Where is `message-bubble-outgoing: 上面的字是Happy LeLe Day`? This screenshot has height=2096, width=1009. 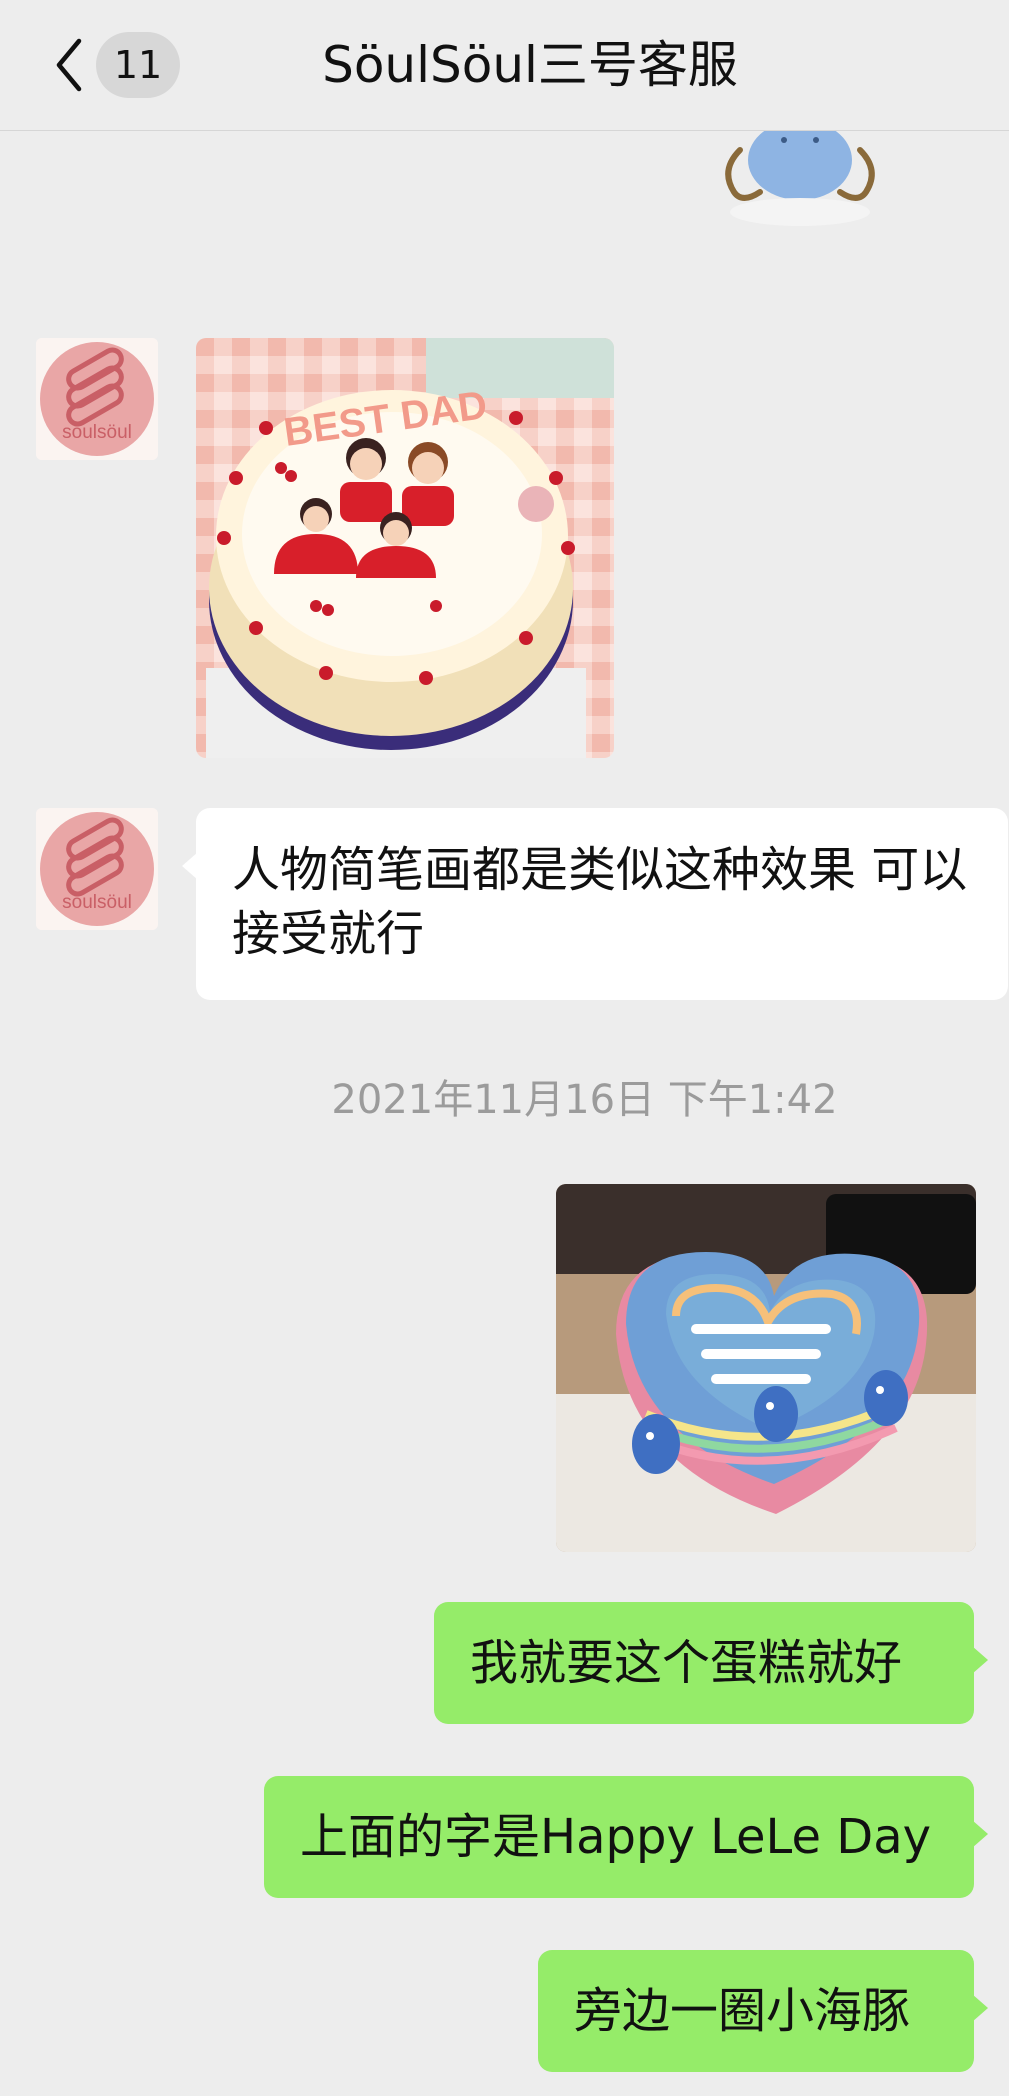
message-bubble-outgoing: 上面的字是Happy LeLe Day is located at coordinates (626, 1837).